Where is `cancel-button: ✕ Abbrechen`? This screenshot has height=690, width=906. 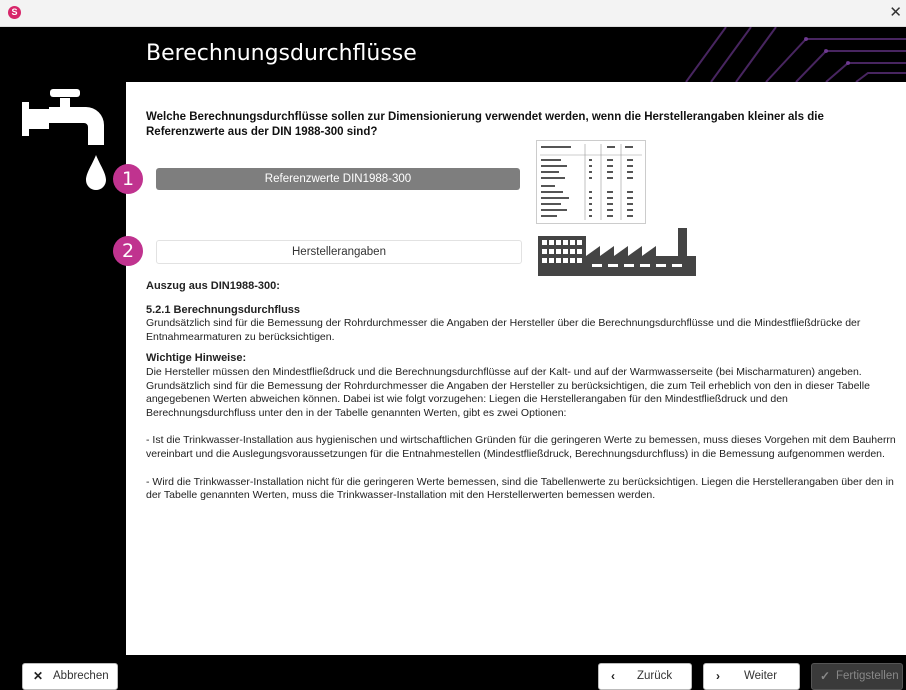 cancel-button: ✕ Abbrechen is located at coordinates (70, 676).